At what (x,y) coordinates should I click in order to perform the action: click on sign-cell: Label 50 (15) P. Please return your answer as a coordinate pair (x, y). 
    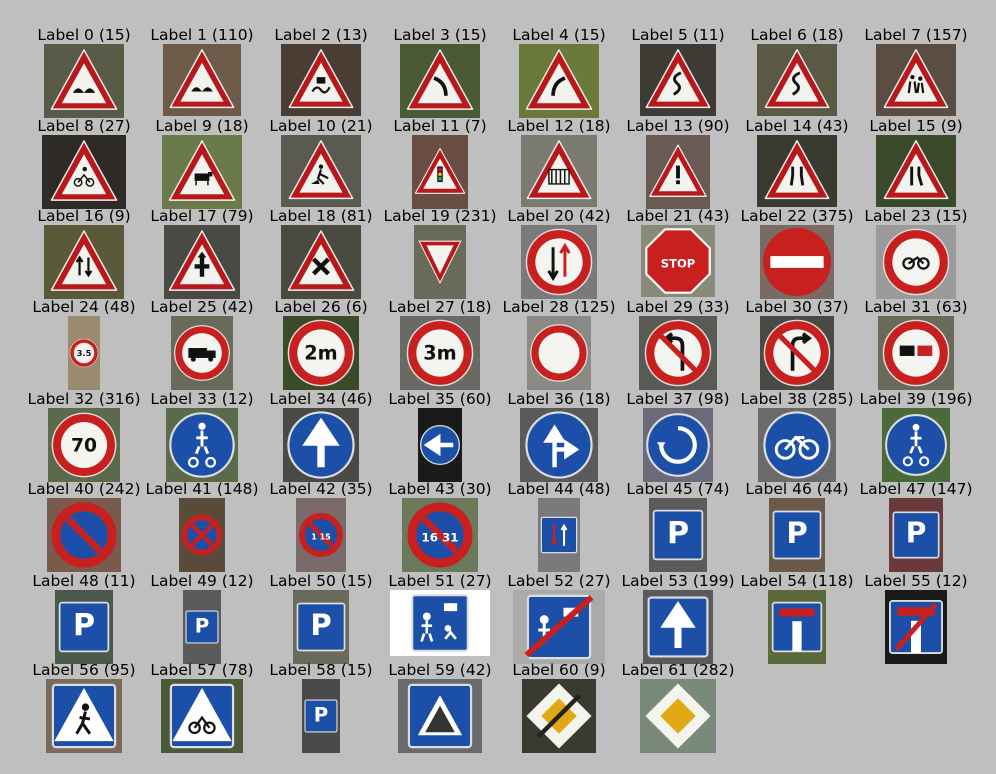
    Looking at the image, I should click on (321, 618).